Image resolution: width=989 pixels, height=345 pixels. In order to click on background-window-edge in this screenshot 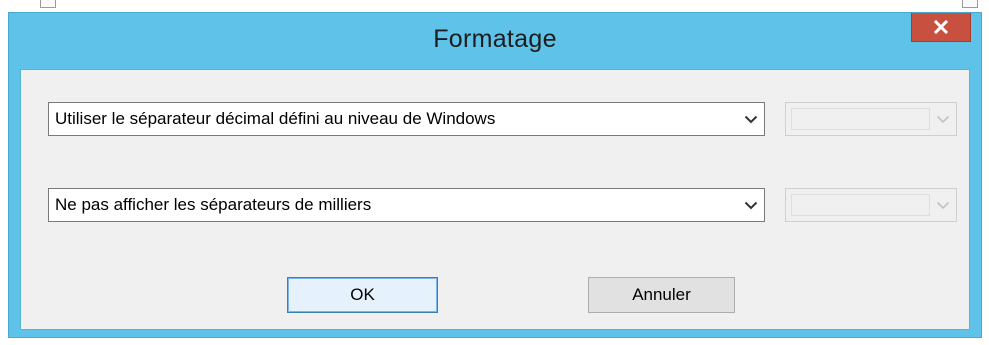, I will do `click(494, 6)`.